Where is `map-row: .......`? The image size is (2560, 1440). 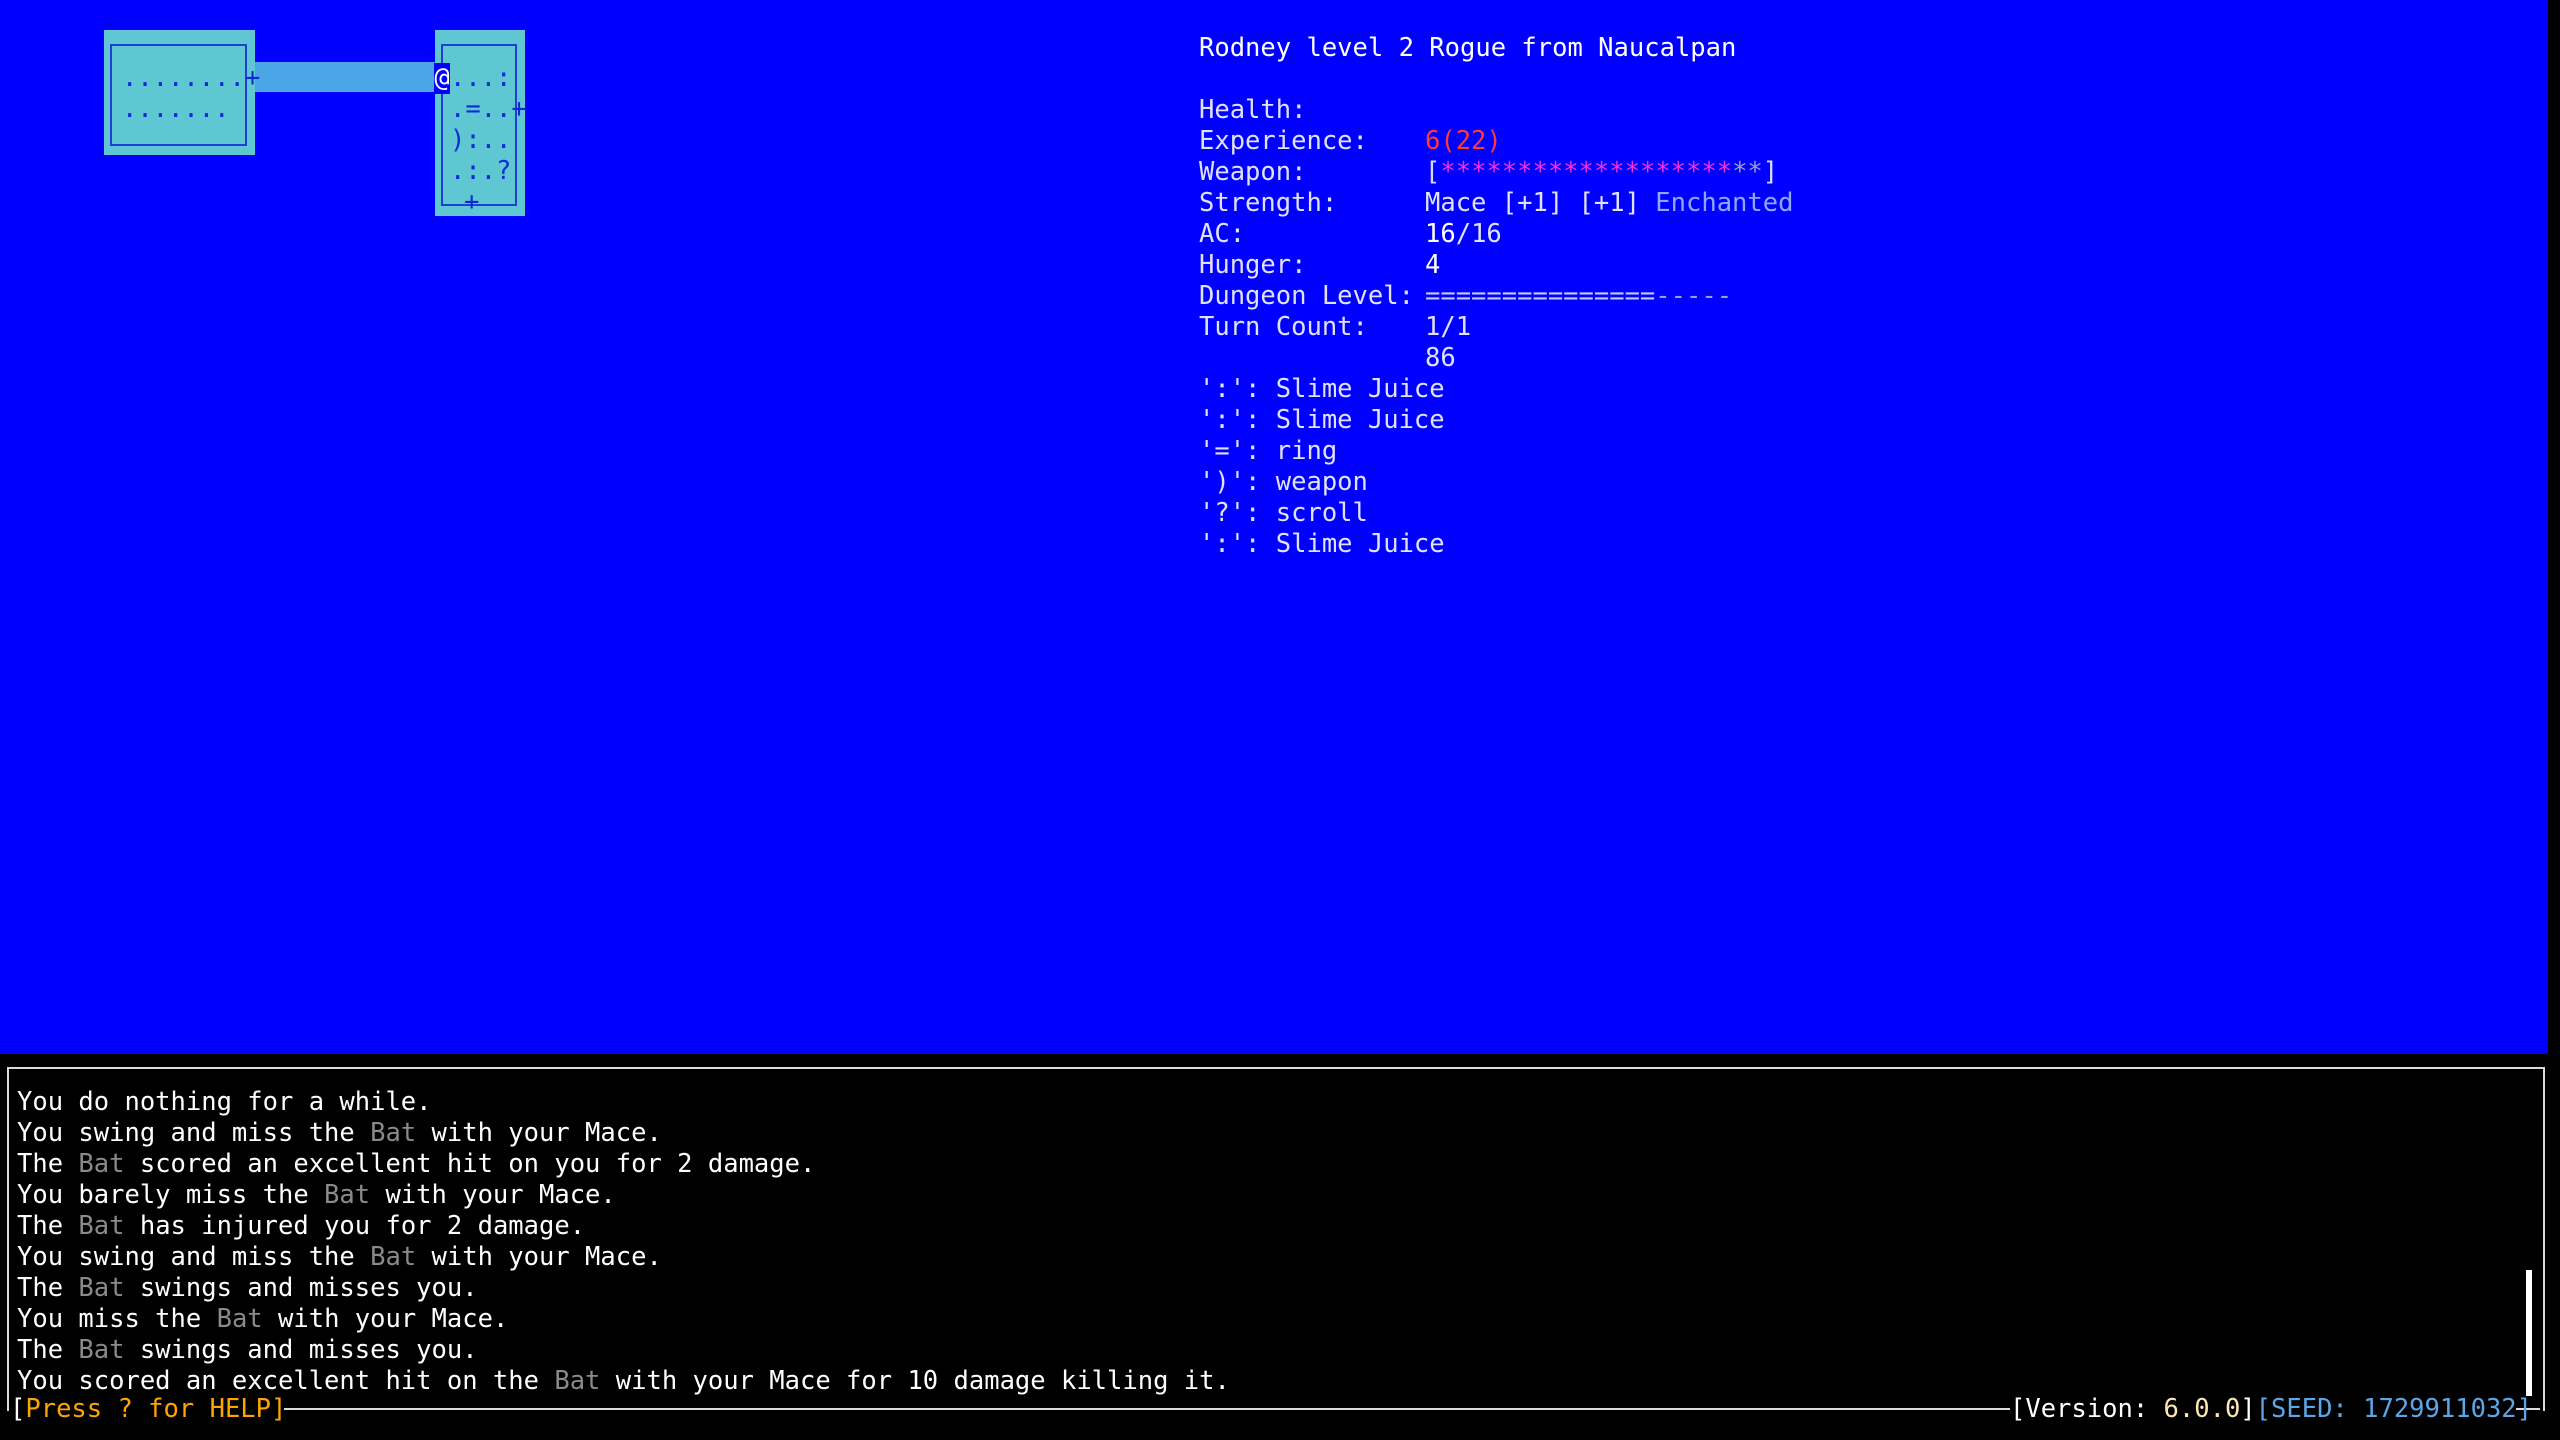
map-row: ....... is located at coordinates (176, 109).